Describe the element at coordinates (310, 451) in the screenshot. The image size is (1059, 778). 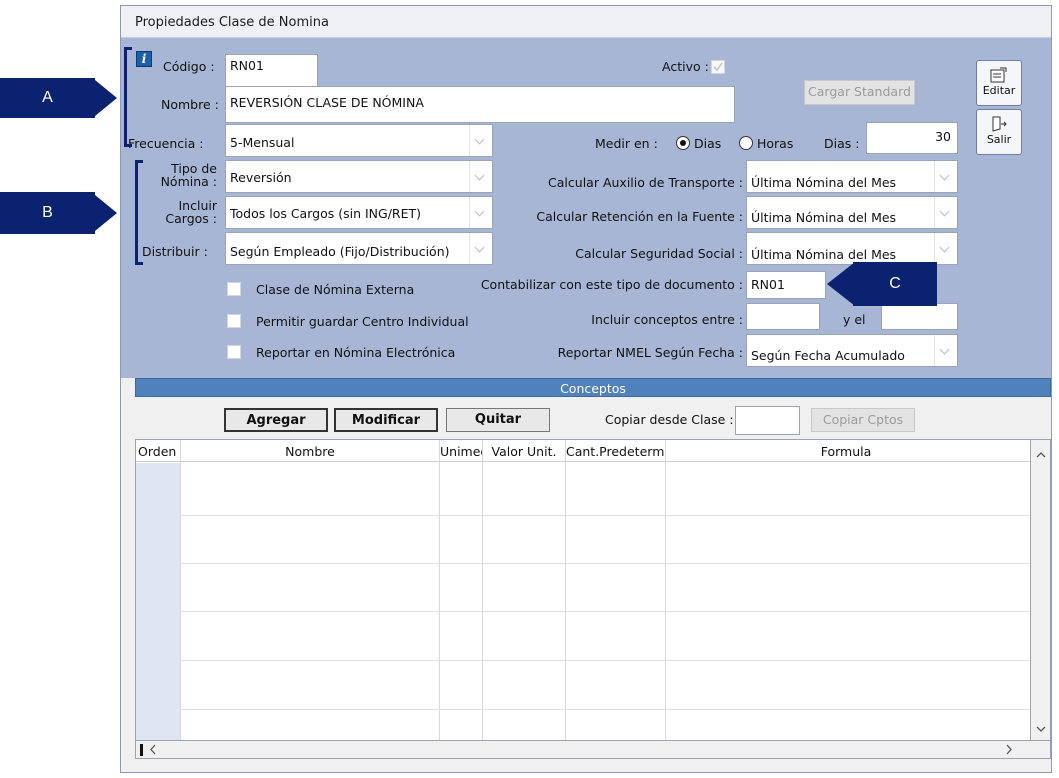
I see `col-nombre: Nombre` at that location.